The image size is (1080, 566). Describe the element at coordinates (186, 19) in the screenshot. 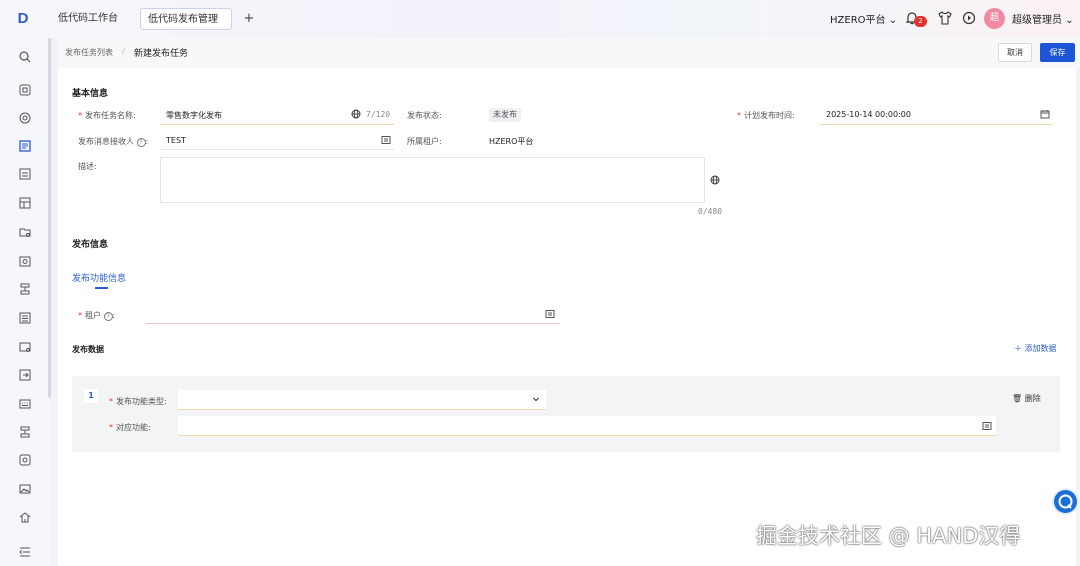

I see `tab-lowcode-publish: 低代码发布管理` at that location.